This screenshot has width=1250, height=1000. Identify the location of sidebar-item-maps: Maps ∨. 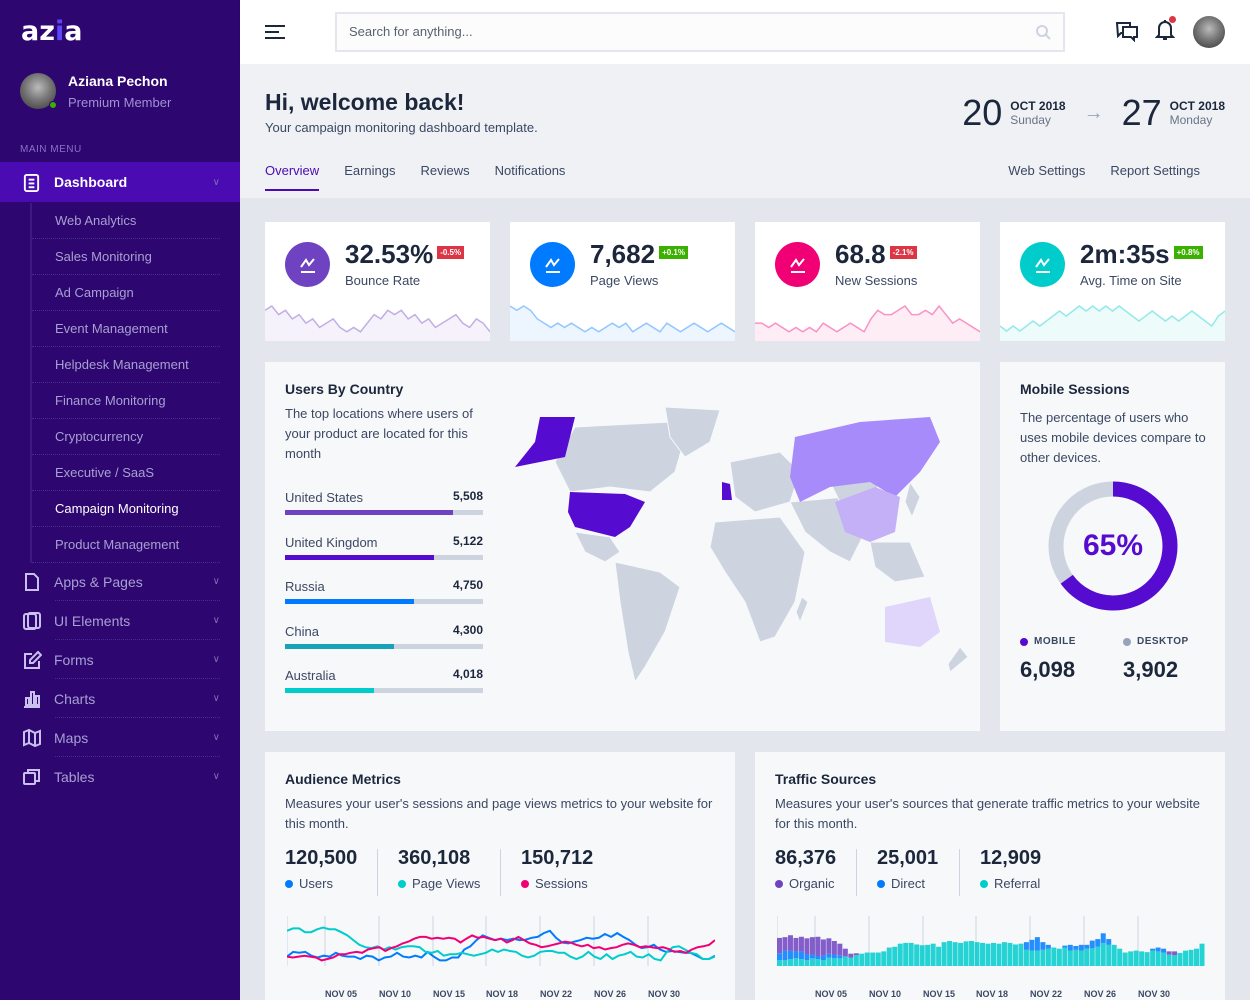
(120, 737).